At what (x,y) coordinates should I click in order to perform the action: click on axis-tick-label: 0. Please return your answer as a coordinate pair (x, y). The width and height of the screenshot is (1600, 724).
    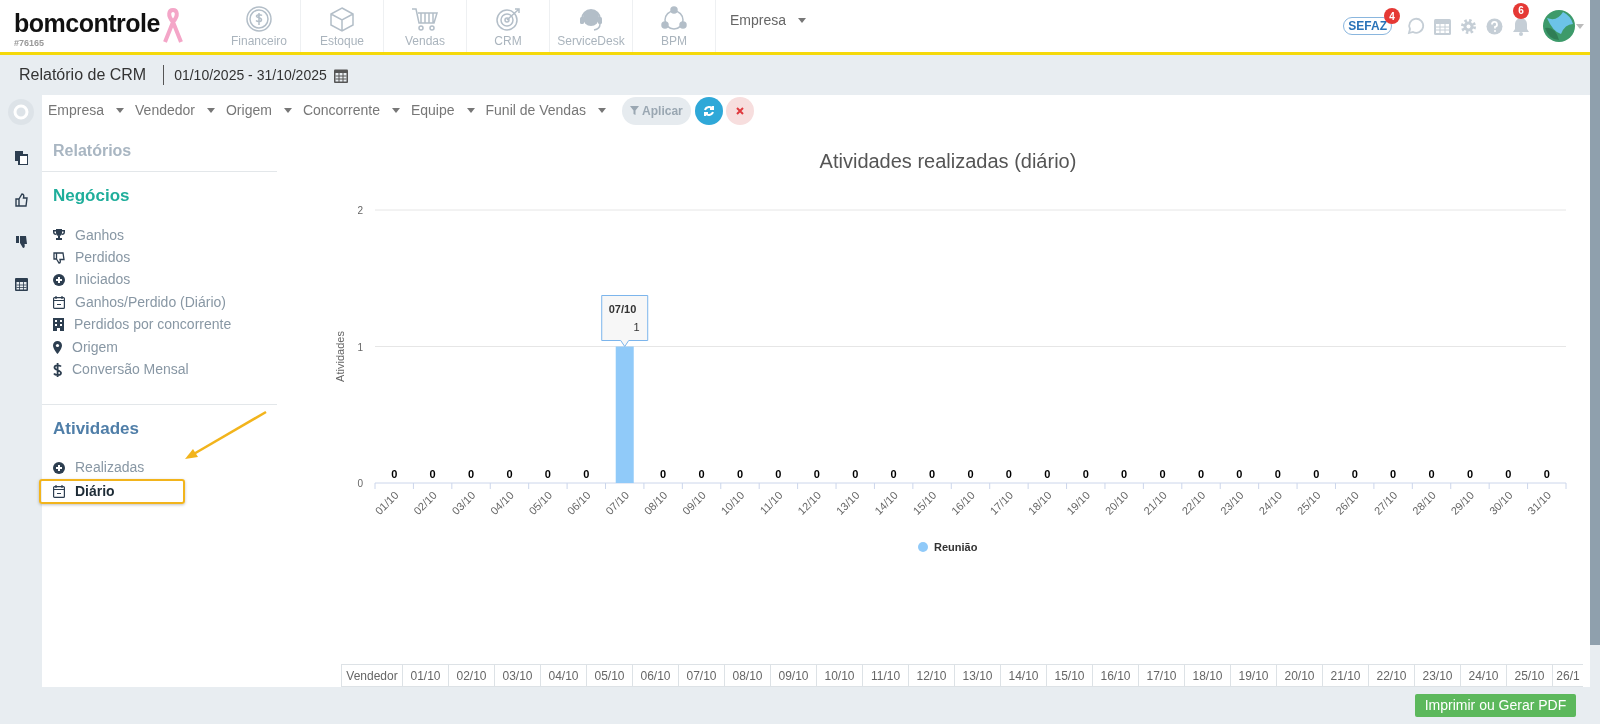
    Looking at the image, I should click on (360, 483).